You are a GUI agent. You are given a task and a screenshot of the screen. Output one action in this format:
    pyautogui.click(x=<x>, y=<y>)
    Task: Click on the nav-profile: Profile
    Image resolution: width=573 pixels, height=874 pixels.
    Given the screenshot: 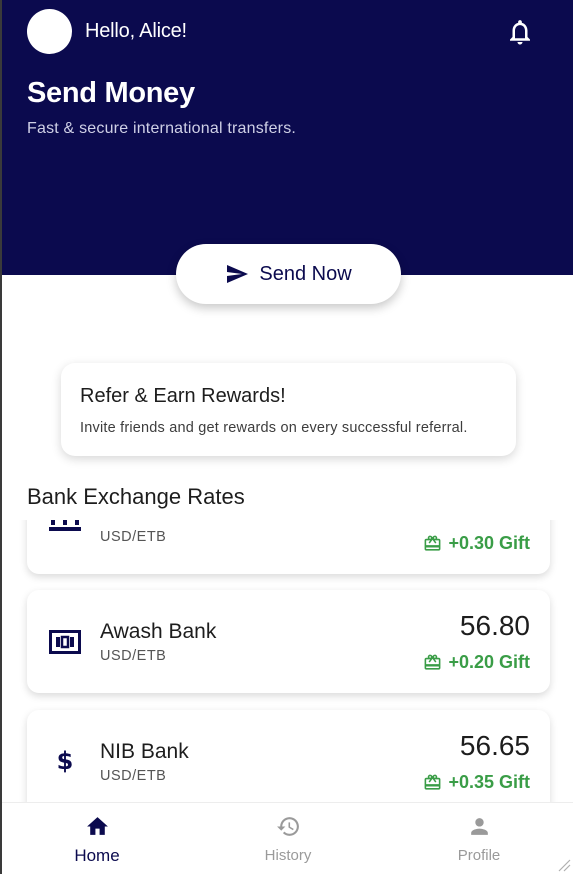 What is the action you would take?
    pyautogui.click(x=479, y=838)
    